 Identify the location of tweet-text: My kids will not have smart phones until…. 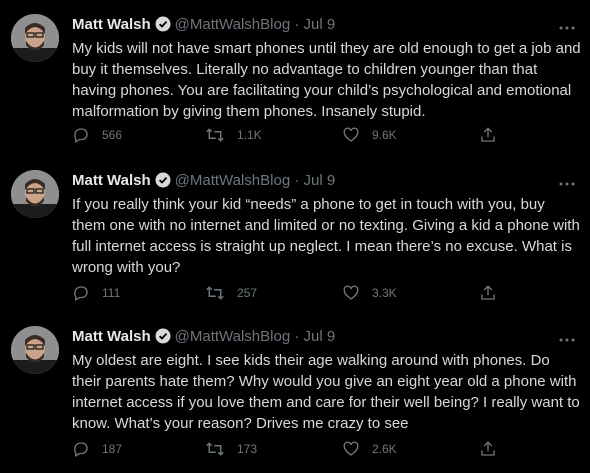
(326, 80).